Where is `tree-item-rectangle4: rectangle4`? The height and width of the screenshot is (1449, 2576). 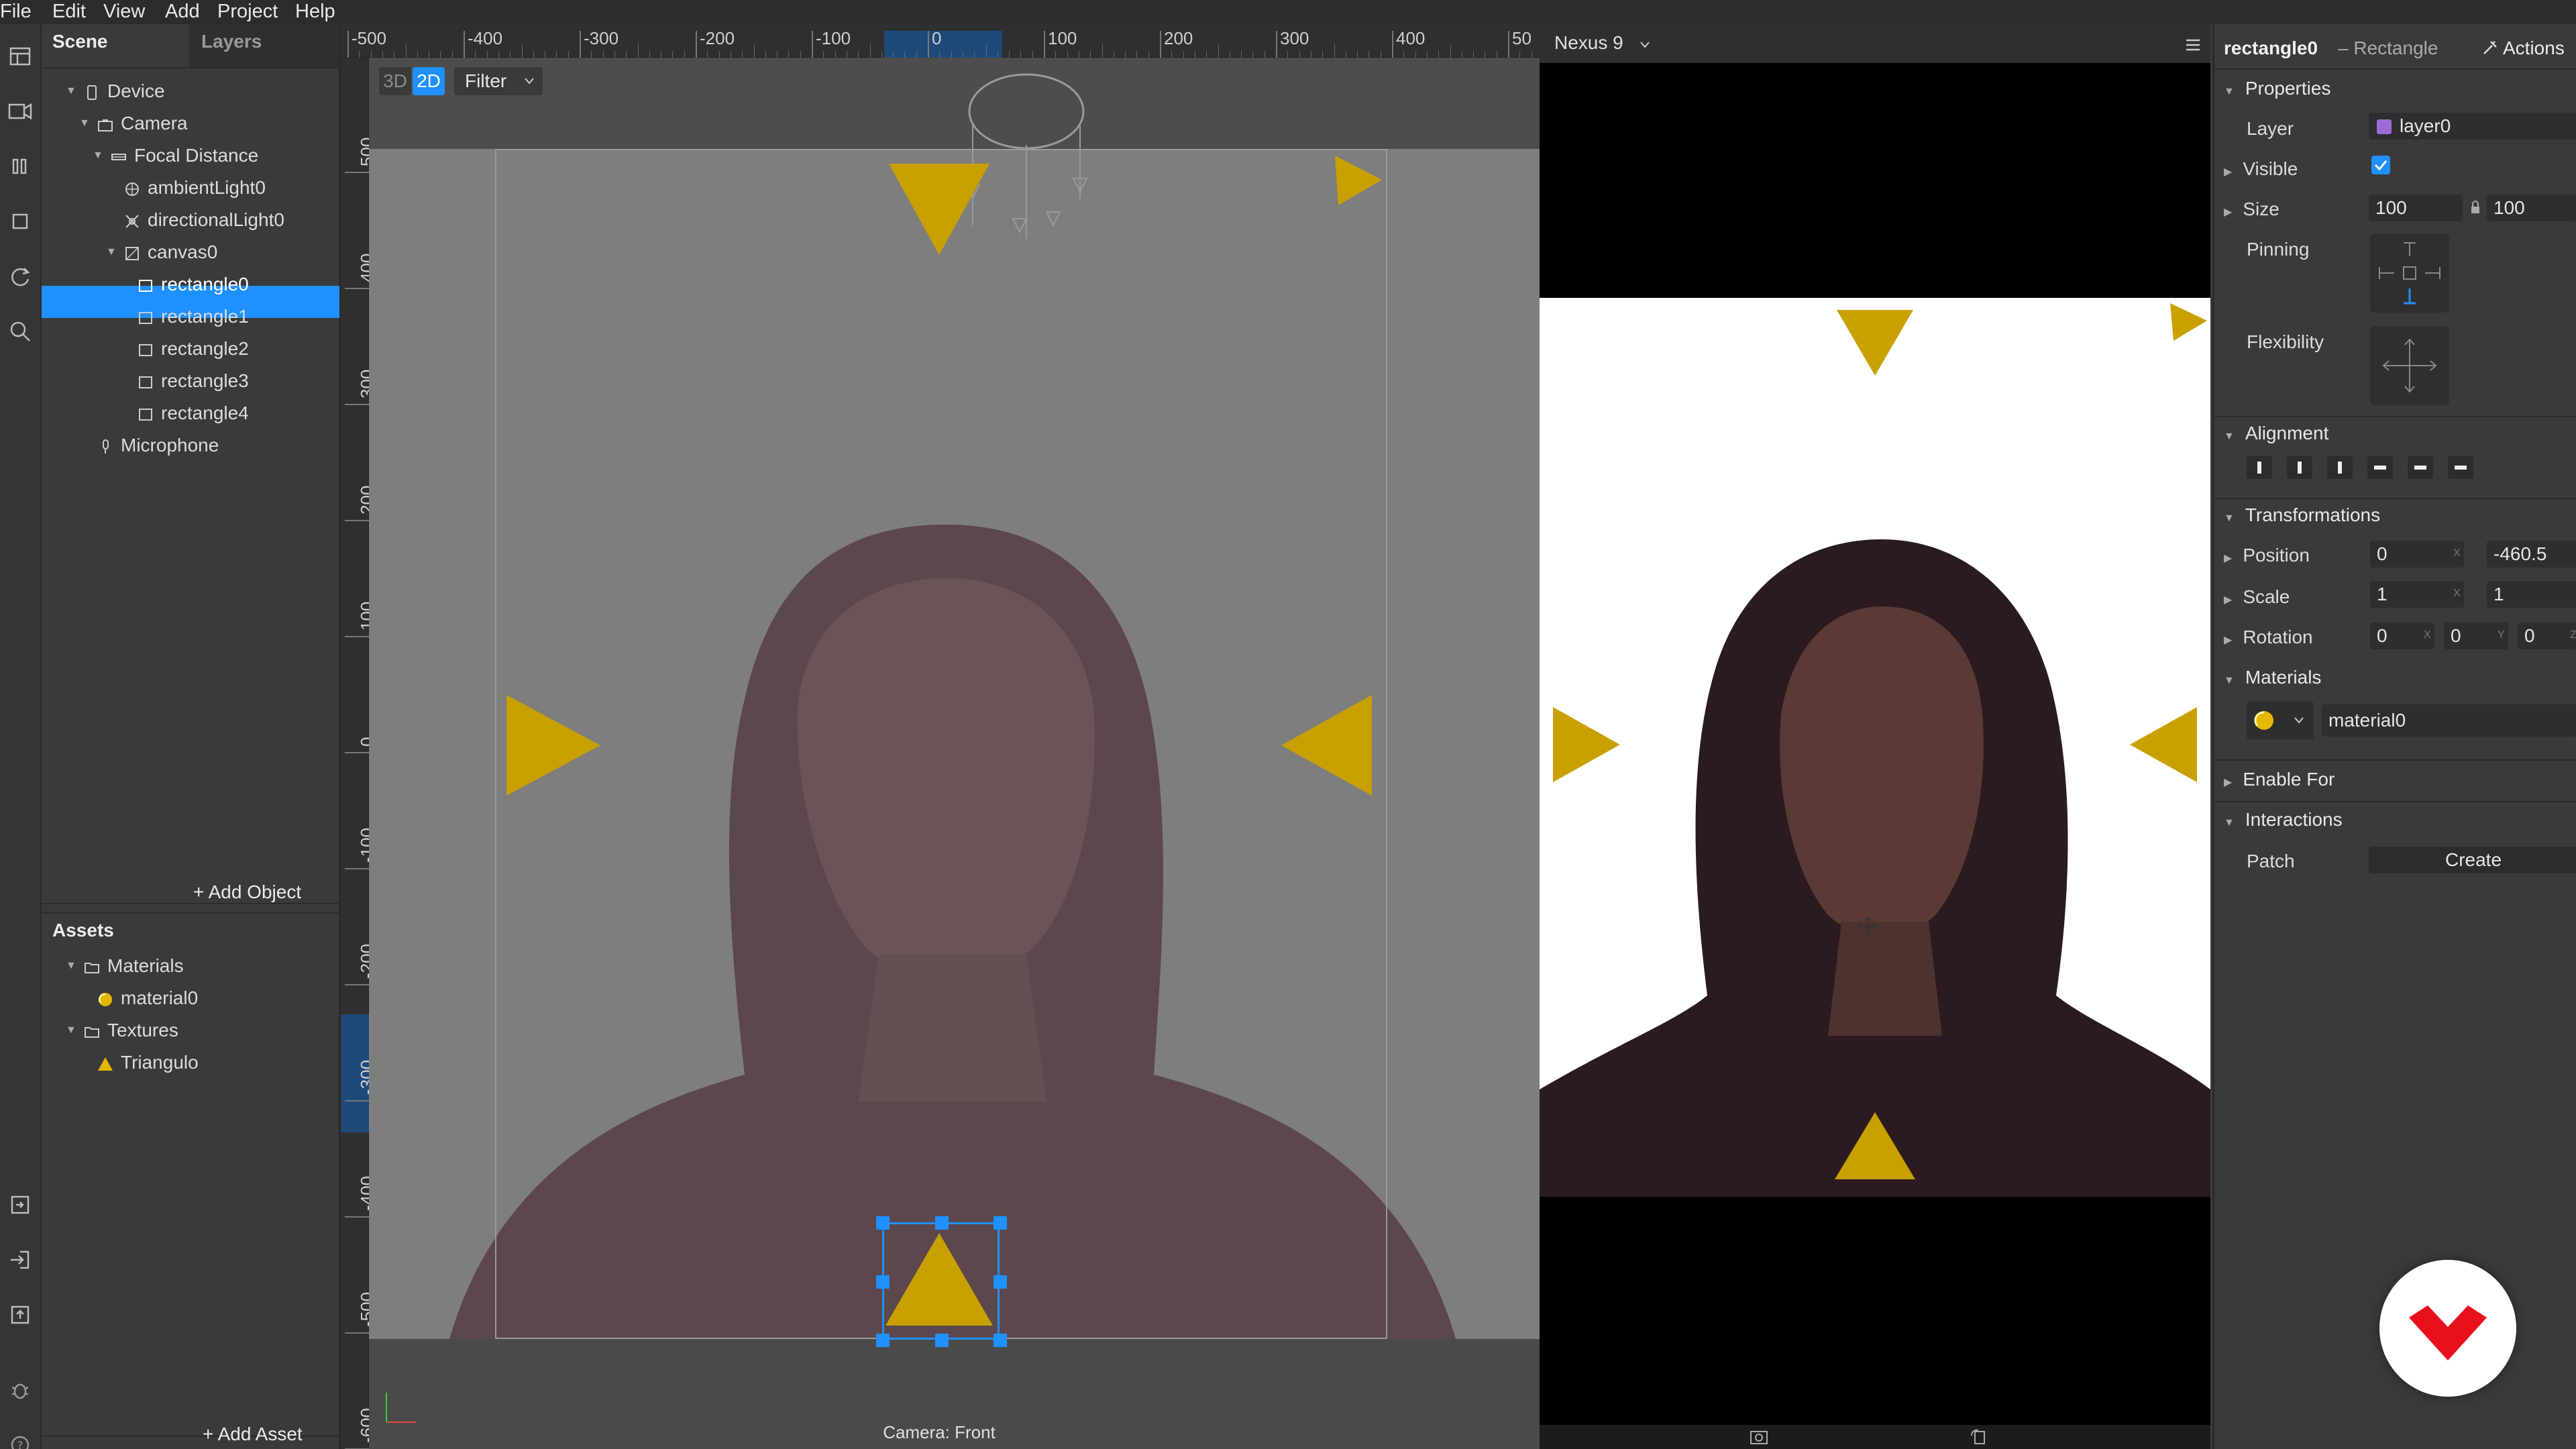
tree-item-rectangle4: rectangle4 is located at coordinates (193, 413).